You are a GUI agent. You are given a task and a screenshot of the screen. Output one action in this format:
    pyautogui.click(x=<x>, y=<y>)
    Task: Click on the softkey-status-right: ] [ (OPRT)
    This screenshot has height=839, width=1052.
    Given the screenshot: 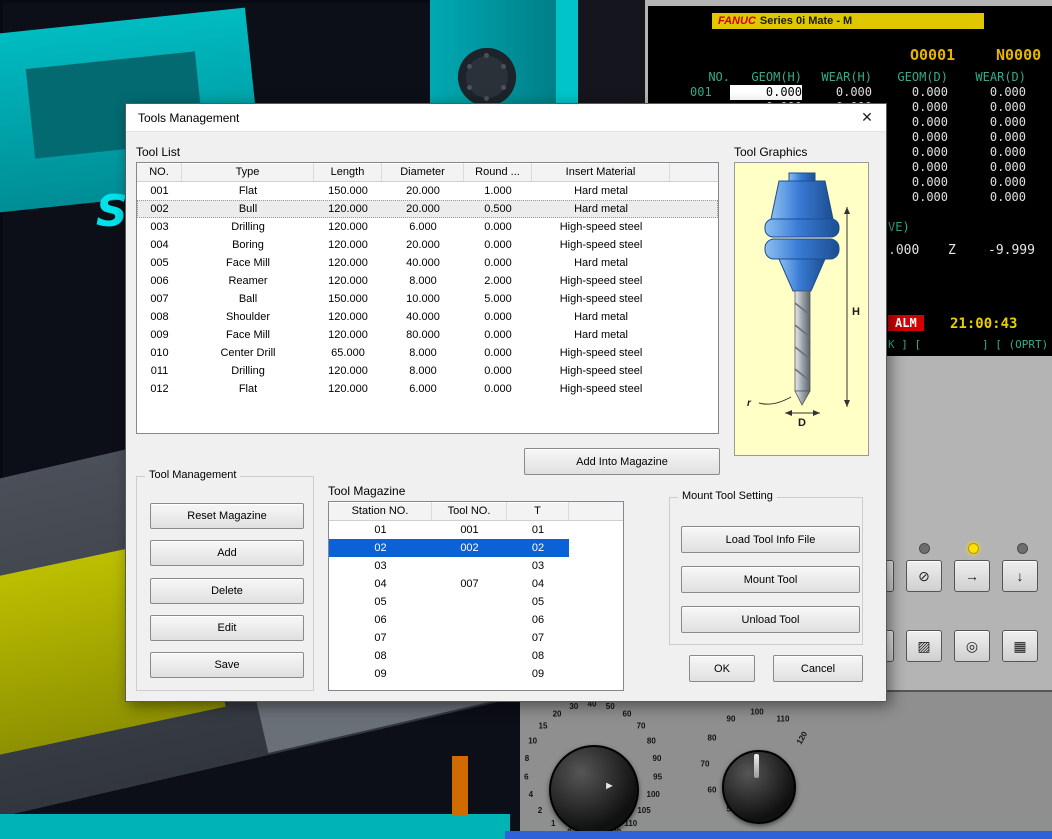 What is the action you would take?
    pyautogui.click(x=1015, y=344)
    